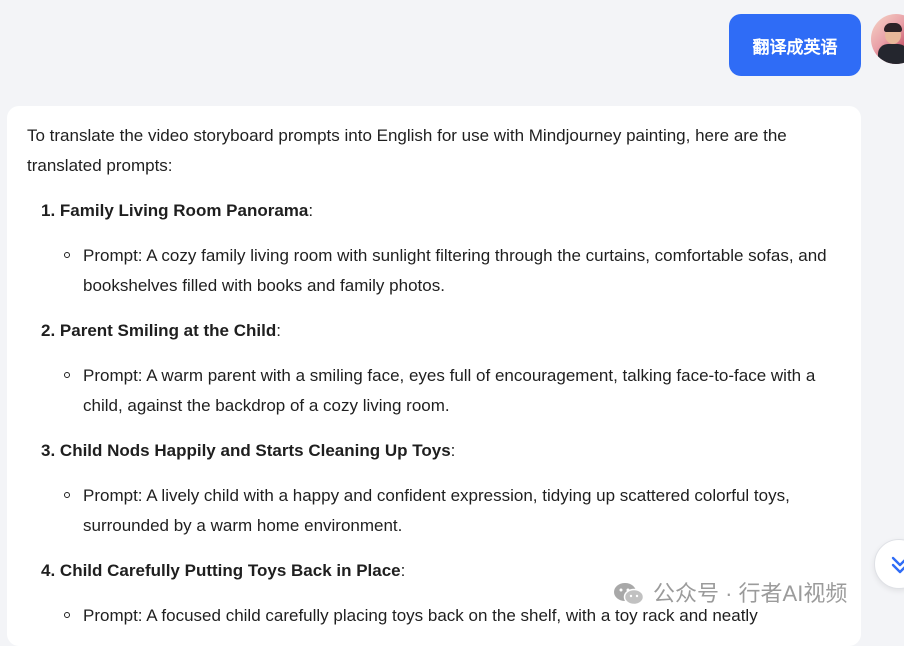 The height and width of the screenshot is (646, 904). I want to click on double-chevron-down-icon, so click(897, 565).